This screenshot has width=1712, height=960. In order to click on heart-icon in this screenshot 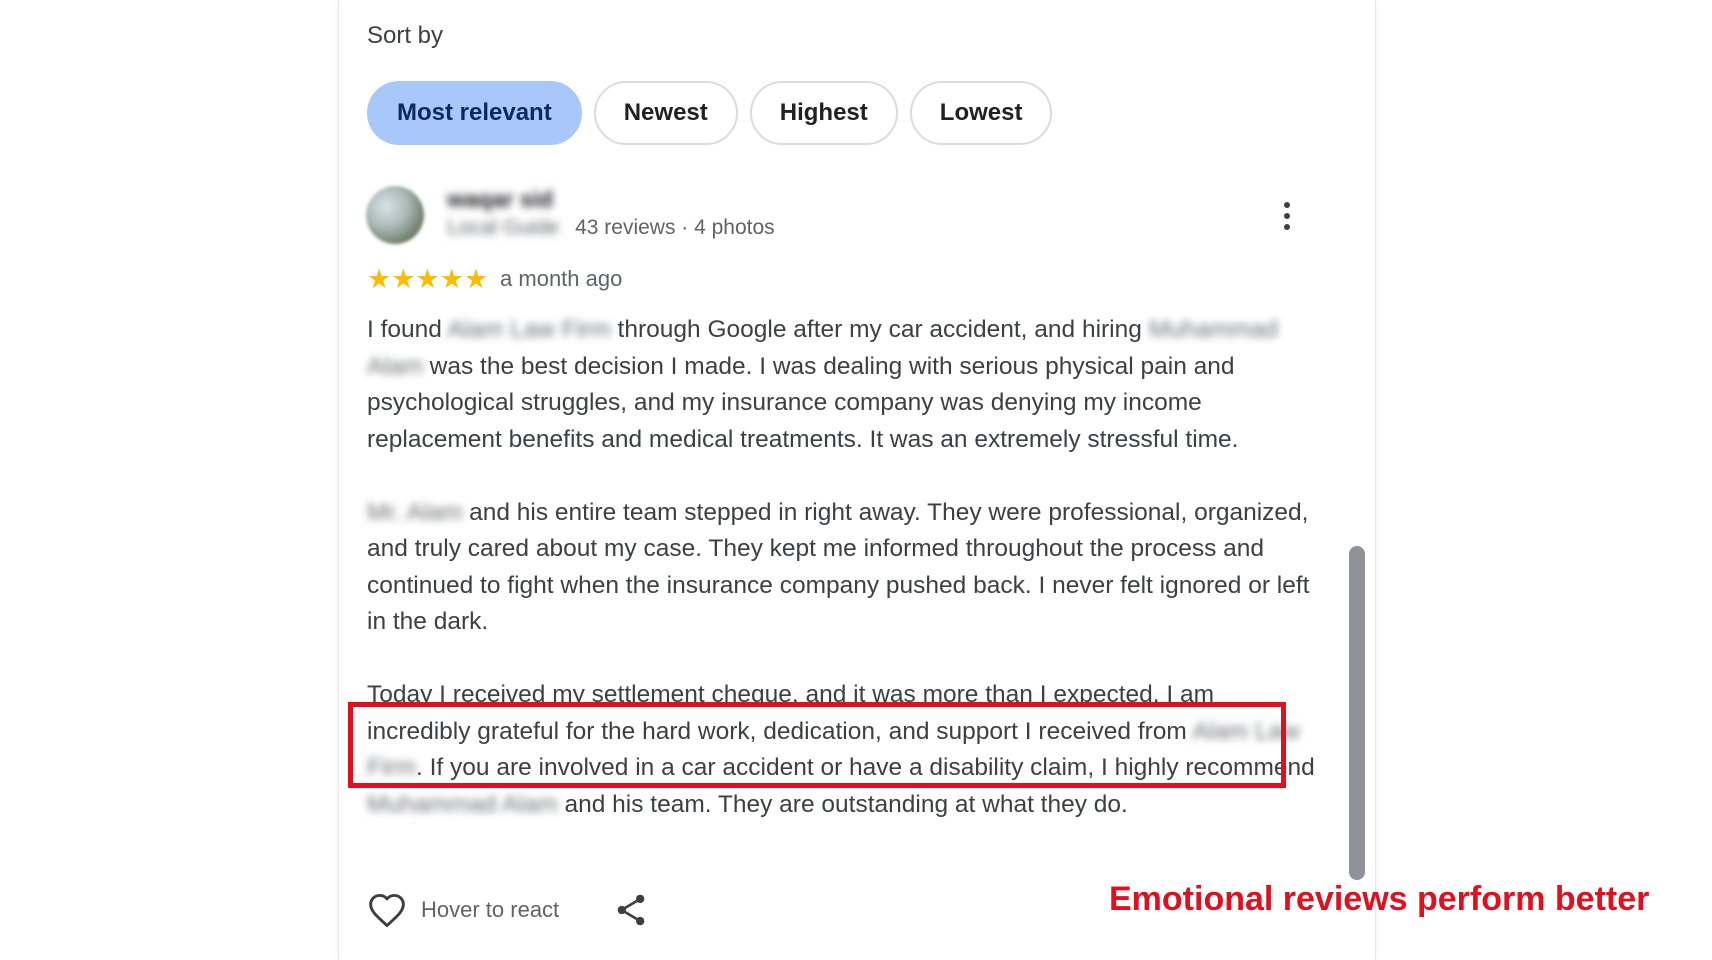, I will do `click(387, 910)`.